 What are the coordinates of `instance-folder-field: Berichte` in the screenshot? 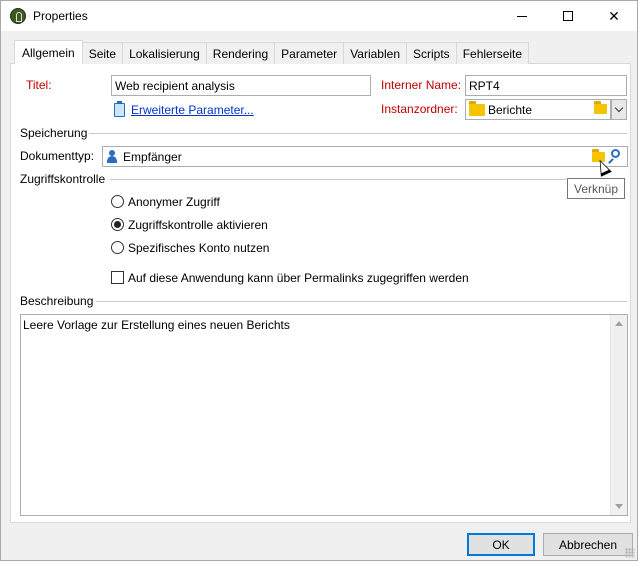 It's located at (538, 109).